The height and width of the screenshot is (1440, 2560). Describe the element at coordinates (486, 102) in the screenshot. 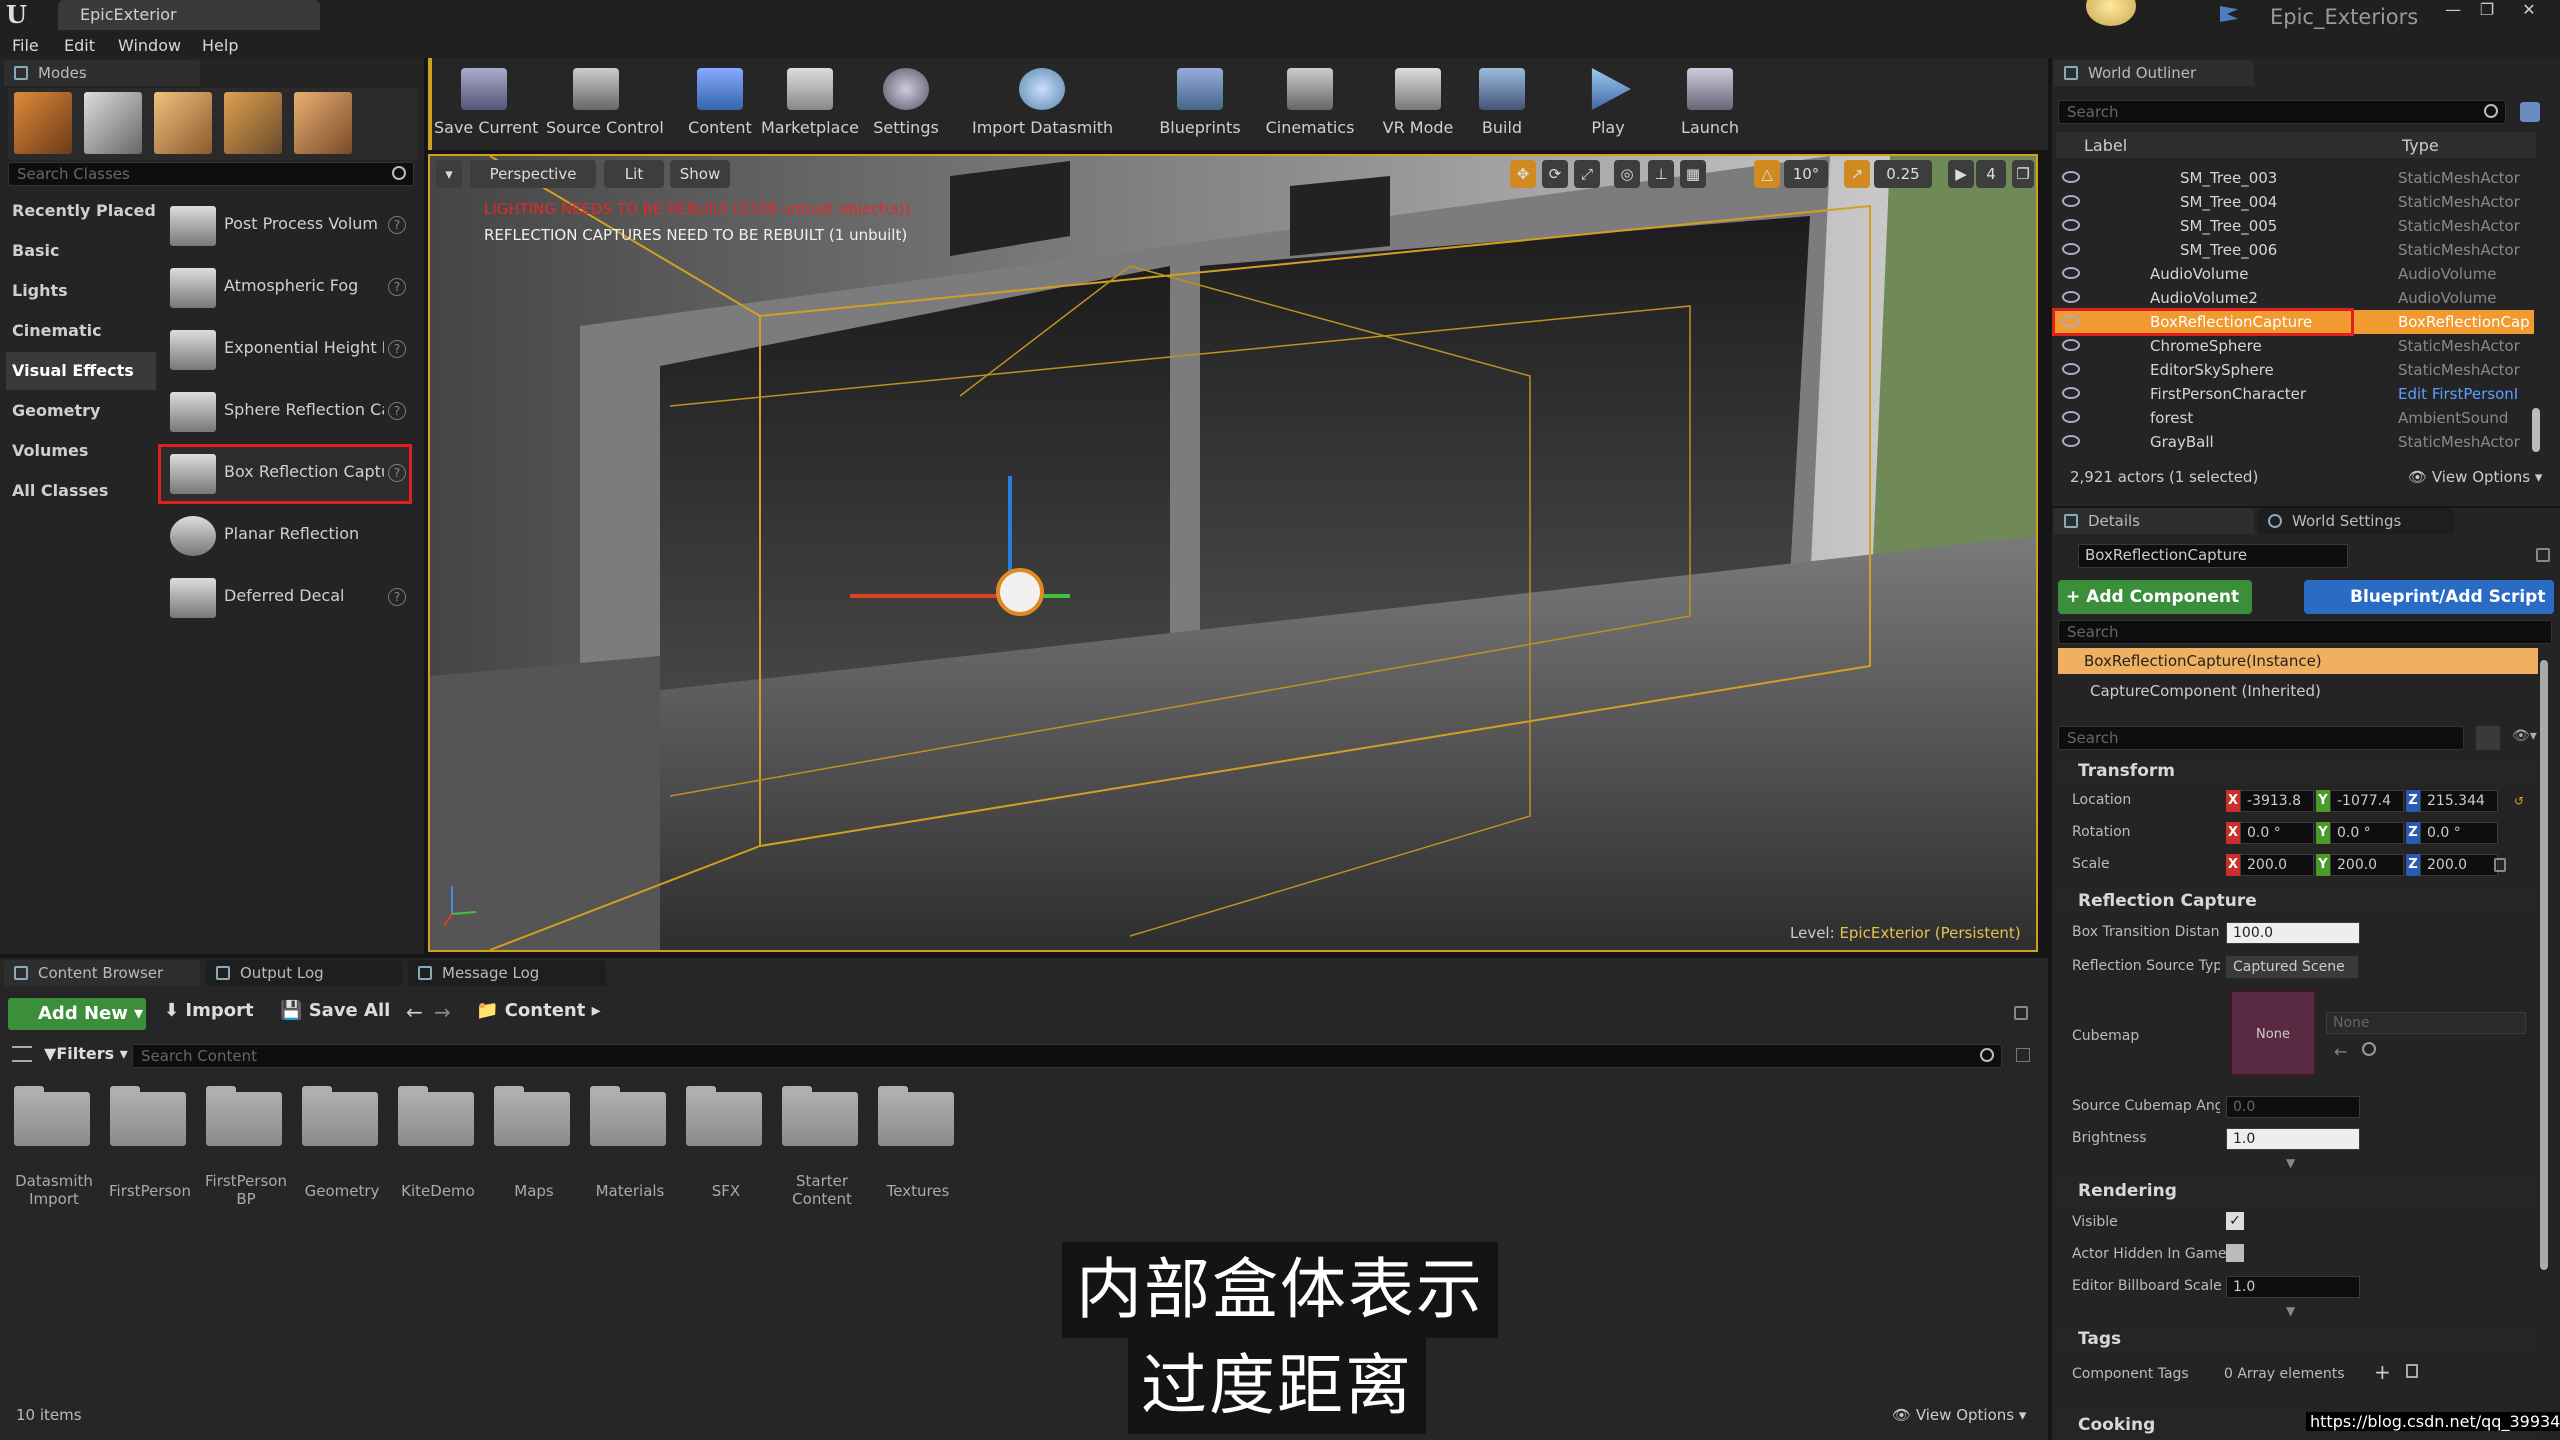

I see `save-current-button: Save Current` at that location.